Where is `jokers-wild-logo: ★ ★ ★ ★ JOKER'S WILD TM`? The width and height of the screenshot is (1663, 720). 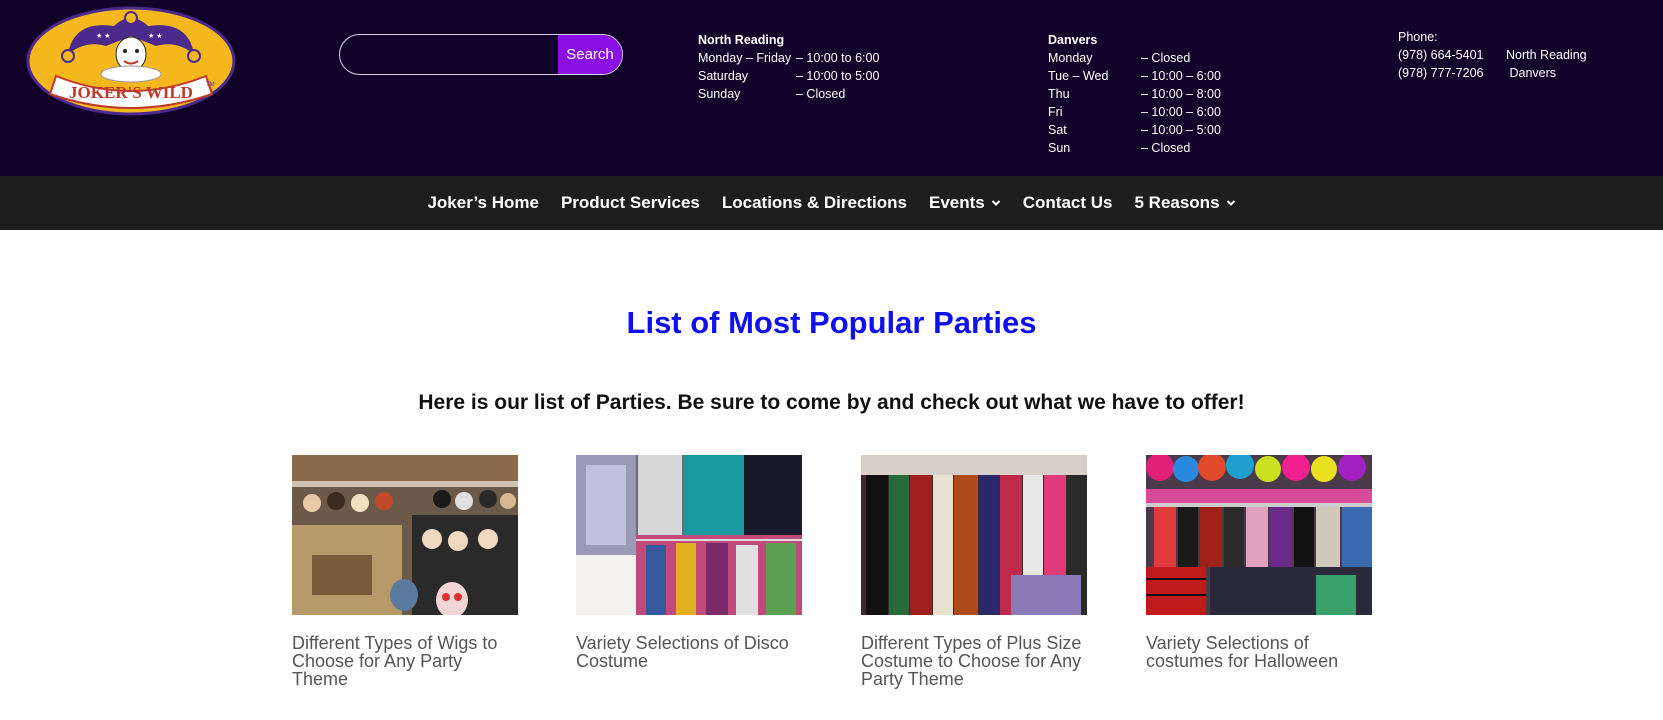 jokers-wild-logo: ★ ★ ★ ★ JOKER'S WILD TM is located at coordinates (131, 61).